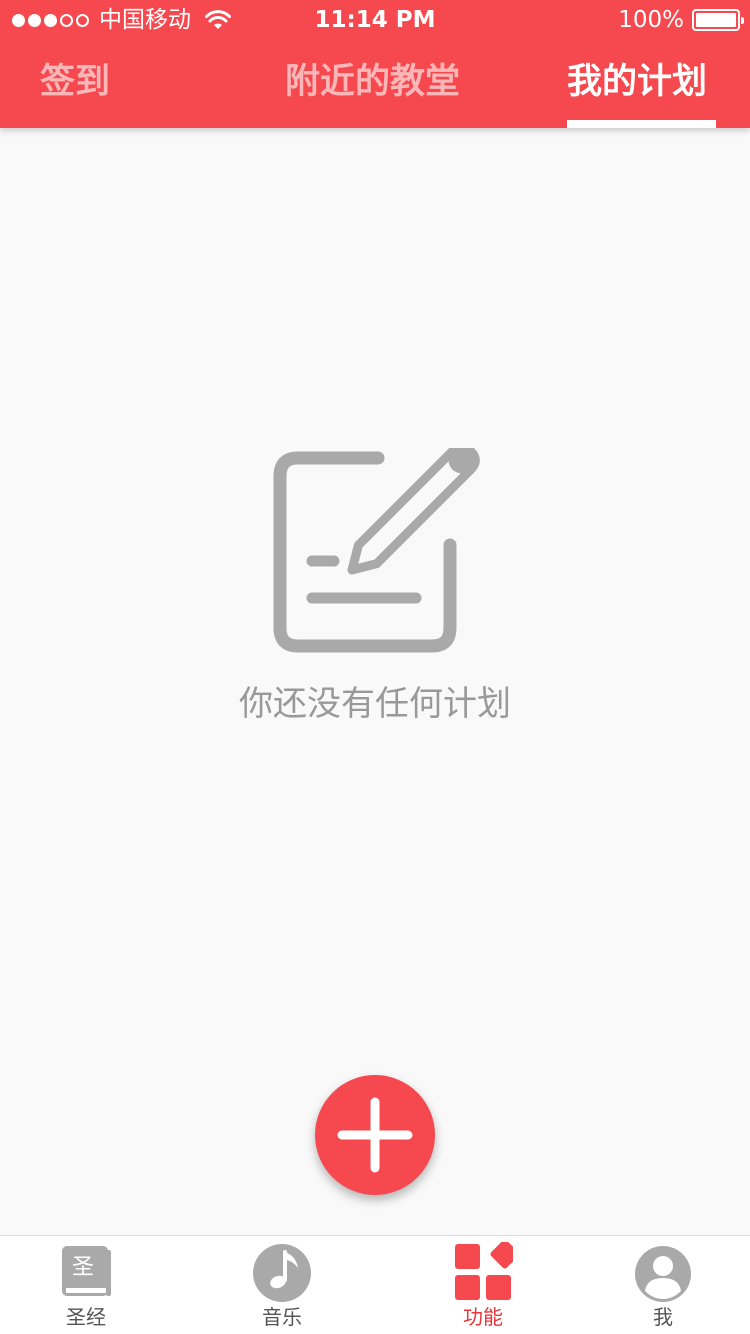  Describe the element at coordinates (637, 82) in the screenshot. I see `tab-my-plans: 我的计划` at that location.